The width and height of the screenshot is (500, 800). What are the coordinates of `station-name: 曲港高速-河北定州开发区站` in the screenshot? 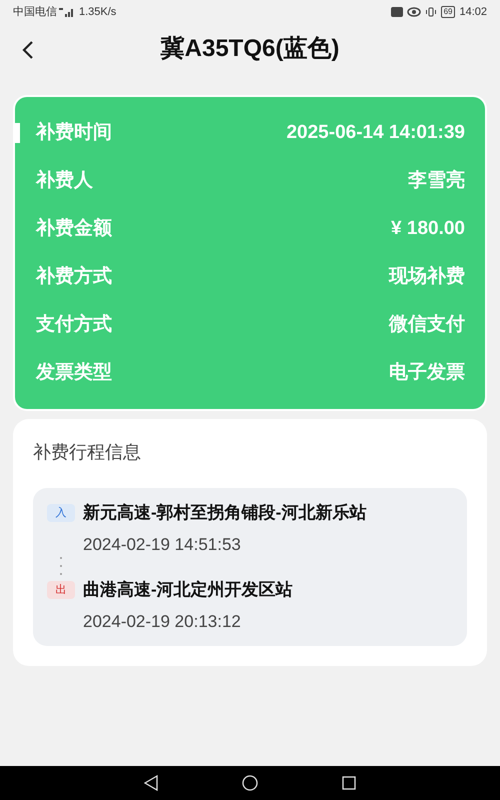 It's located at (188, 590).